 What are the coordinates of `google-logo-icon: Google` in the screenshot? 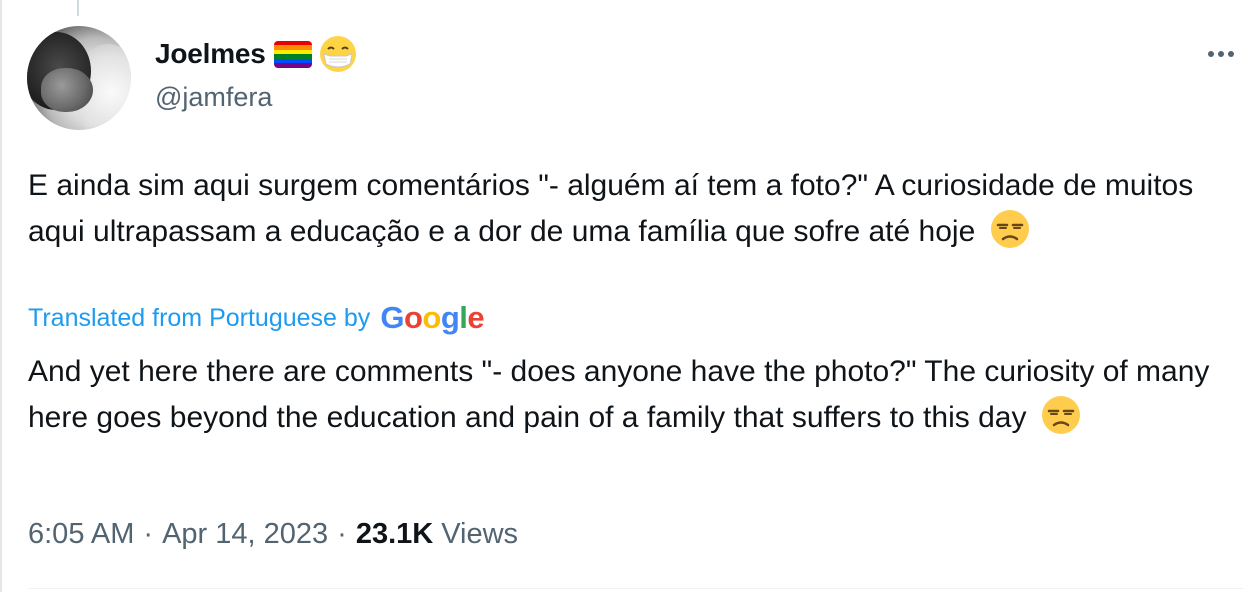 It's located at (432, 317).